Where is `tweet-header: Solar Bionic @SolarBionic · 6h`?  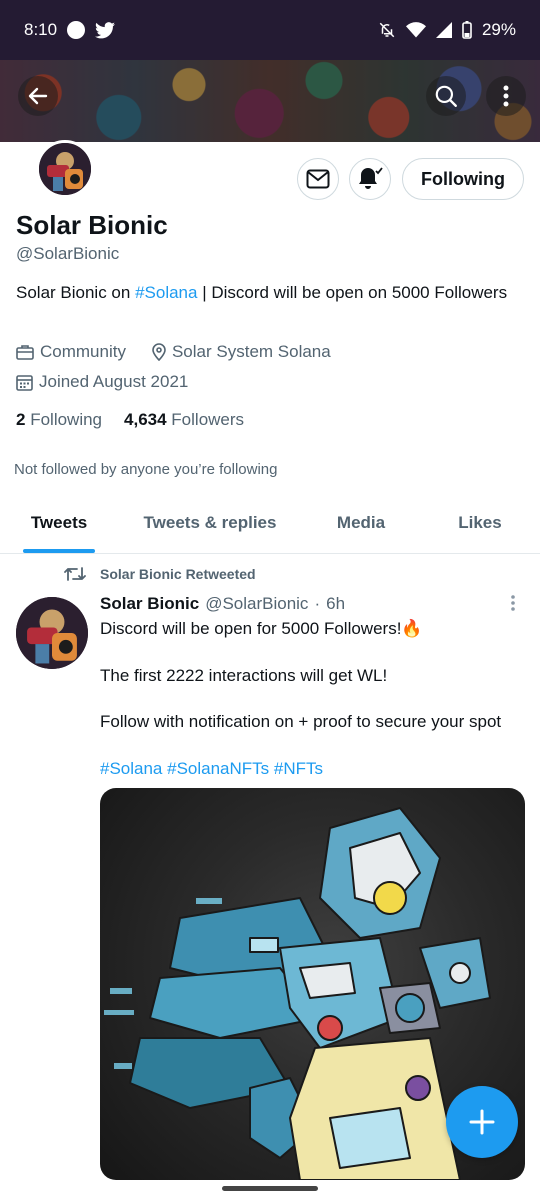 tweet-header: Solar Bionic @SolarBionic · 6h is located at coordinates (222, 604).